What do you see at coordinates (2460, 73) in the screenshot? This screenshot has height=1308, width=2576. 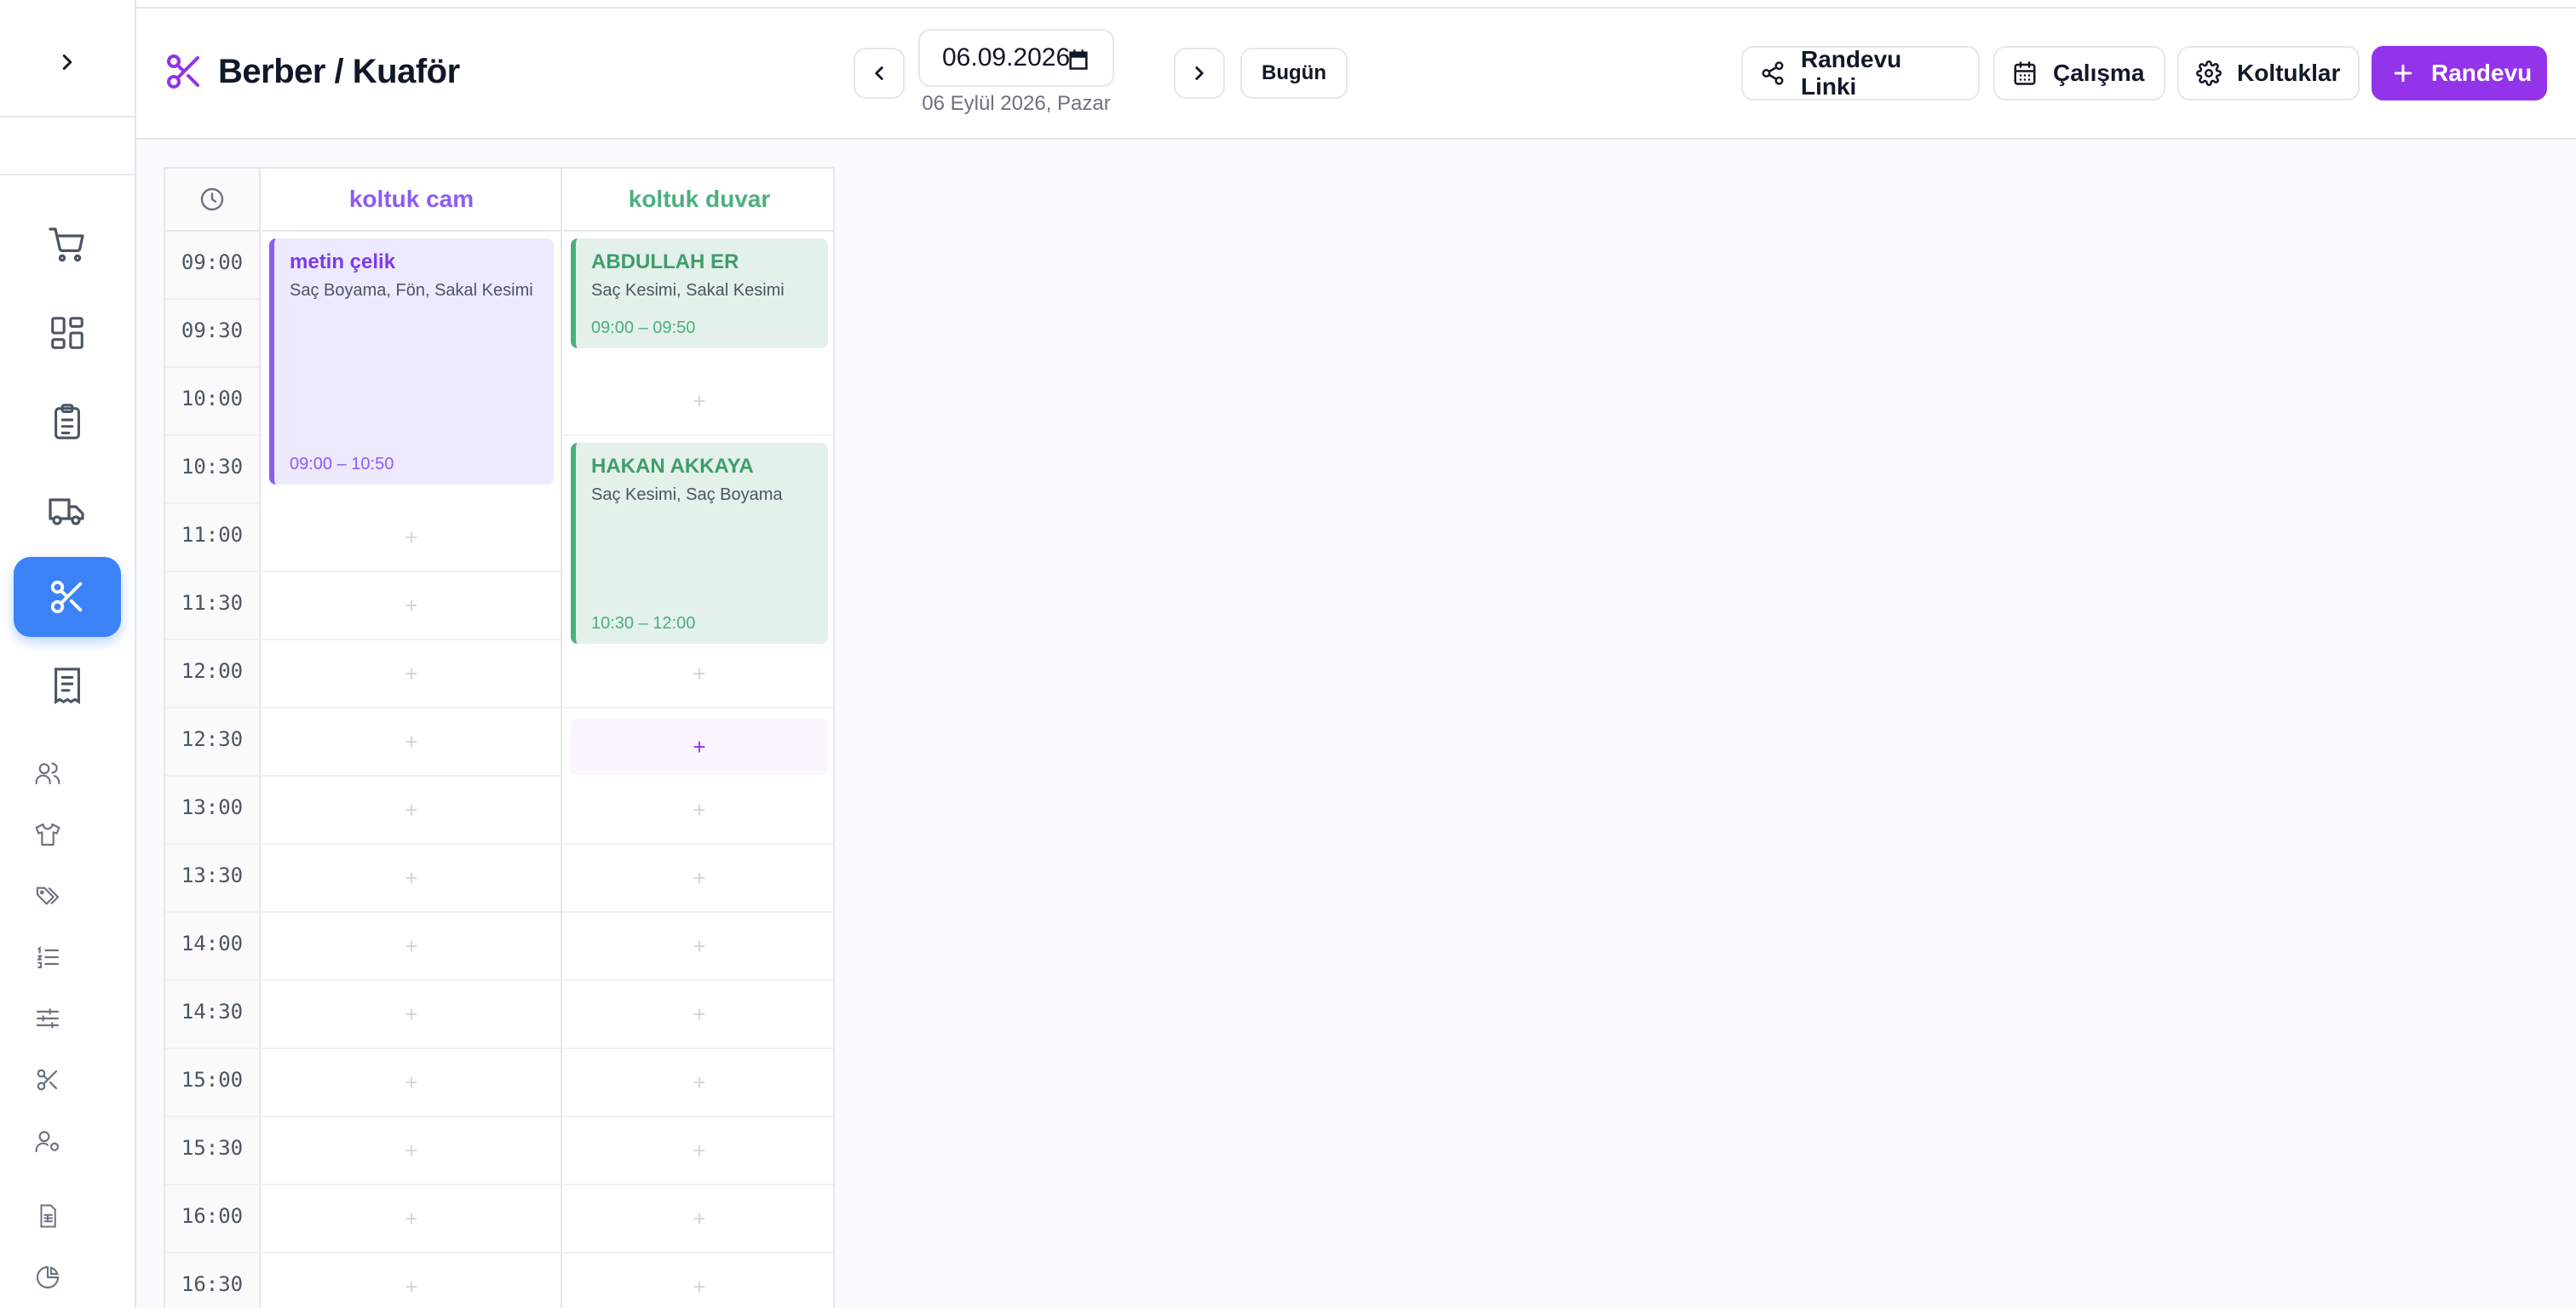 I see `new-appointment-button: Randevu` at bounding box center [2460, 73].